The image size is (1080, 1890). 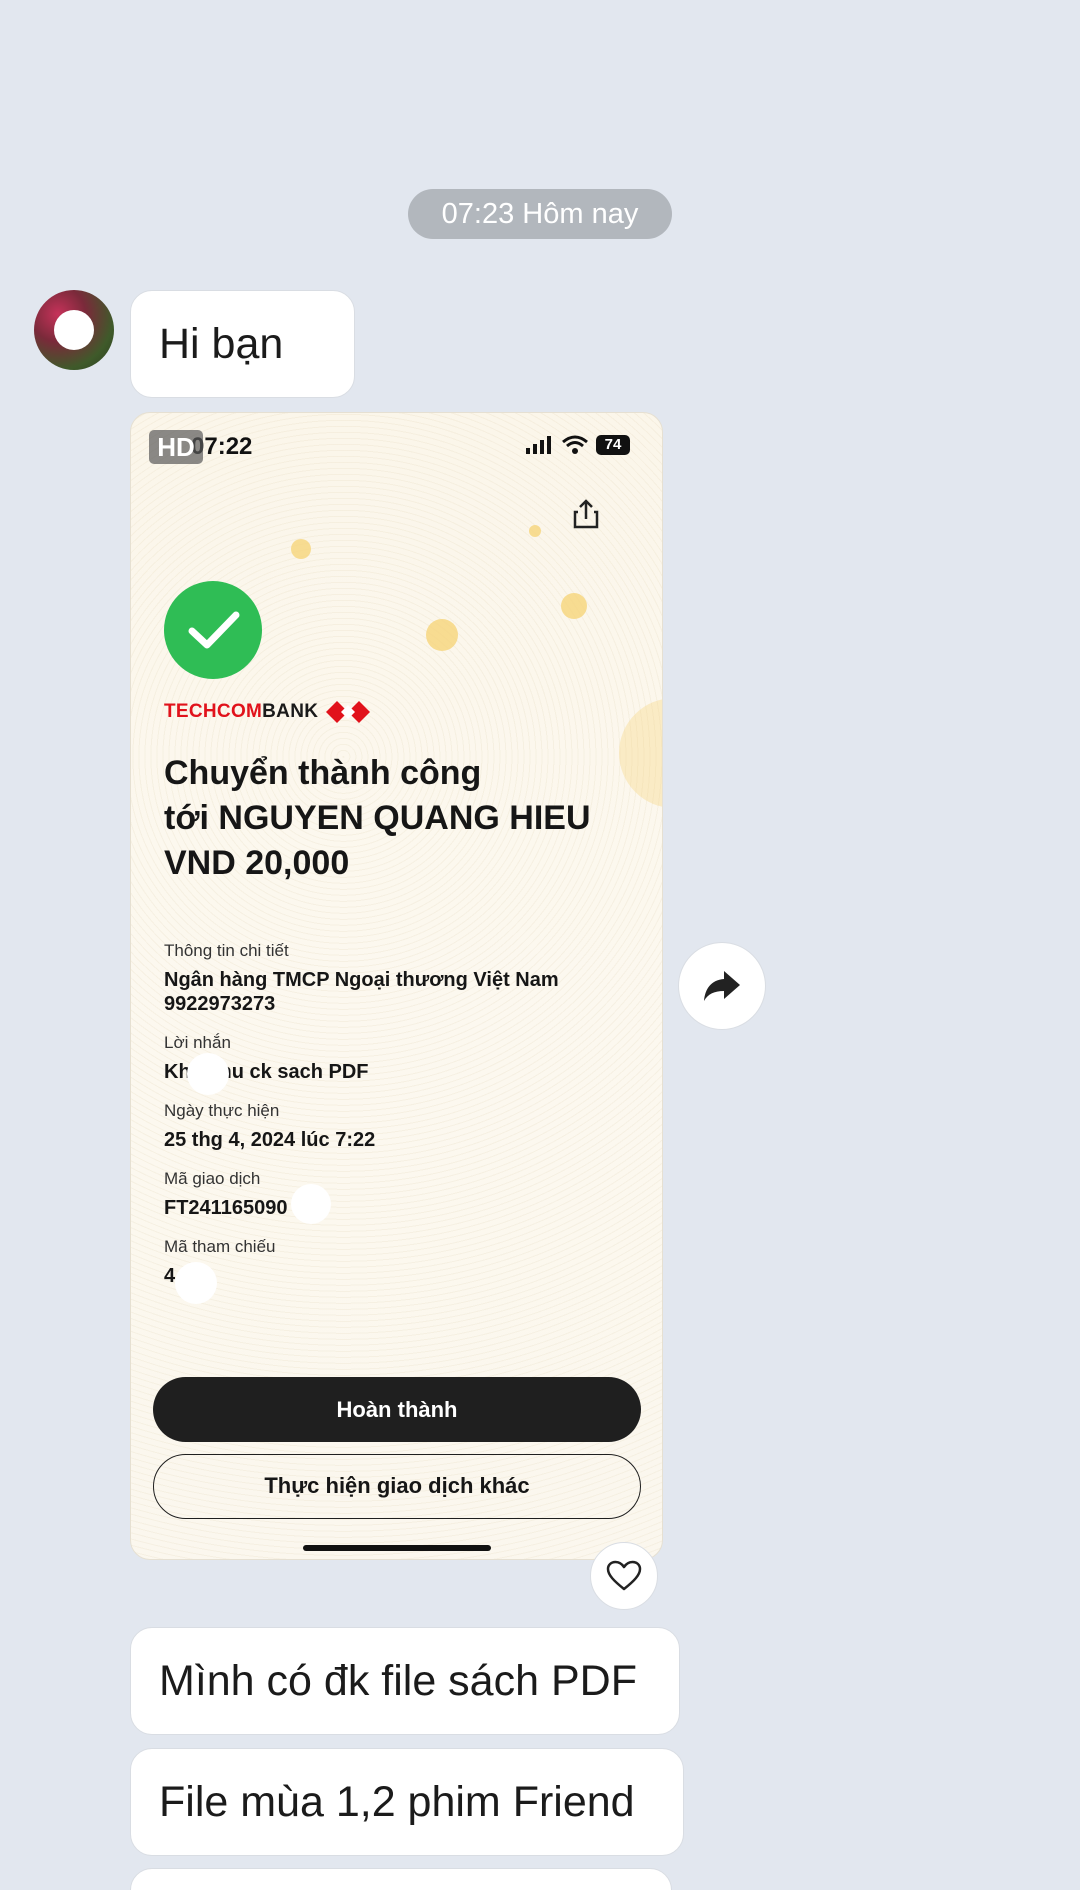 I want to click on headline-line: tới NGUYEN QUANG HIEU, so click(x=377, y=818).